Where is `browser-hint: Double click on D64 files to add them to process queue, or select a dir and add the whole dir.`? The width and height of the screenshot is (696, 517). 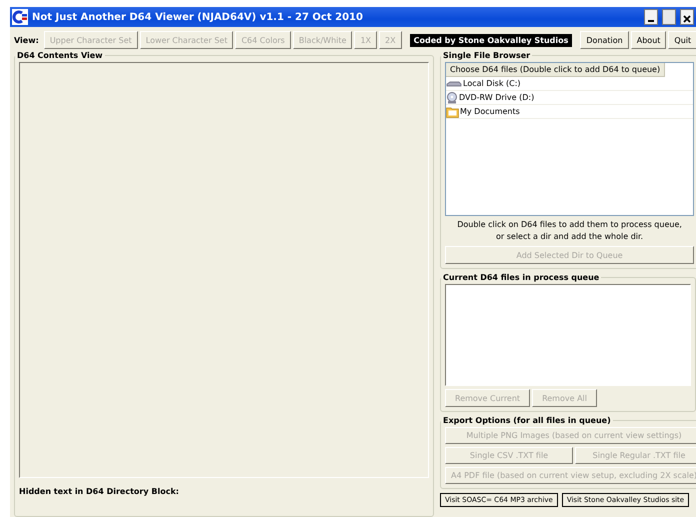
browser-hint: Double click on D64 files to add them to process queue, or select a dir and add the whole dir. is located at coordinates (569, 231).